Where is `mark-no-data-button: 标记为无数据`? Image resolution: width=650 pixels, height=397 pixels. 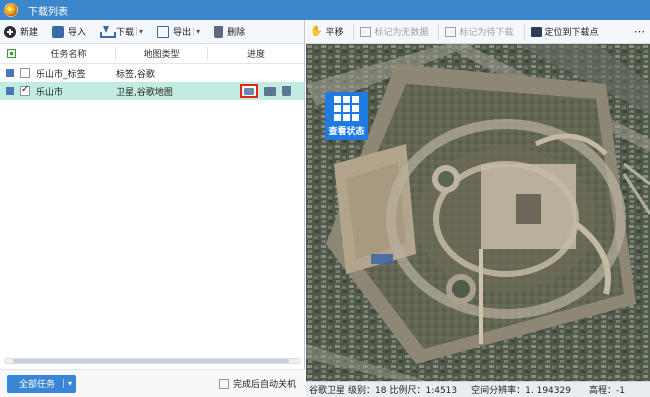
mark-no-data-button: 标记为无数据 is located at coordinates (394, 32).